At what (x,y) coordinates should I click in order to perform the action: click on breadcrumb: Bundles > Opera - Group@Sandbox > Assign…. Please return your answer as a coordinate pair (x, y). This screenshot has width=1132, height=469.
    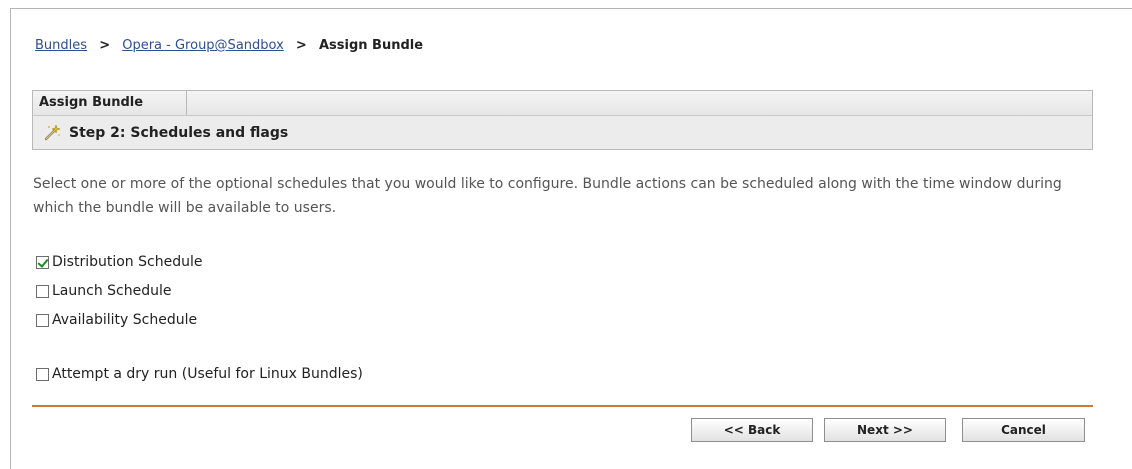
    Looking at the image, I should click on (229, 45).